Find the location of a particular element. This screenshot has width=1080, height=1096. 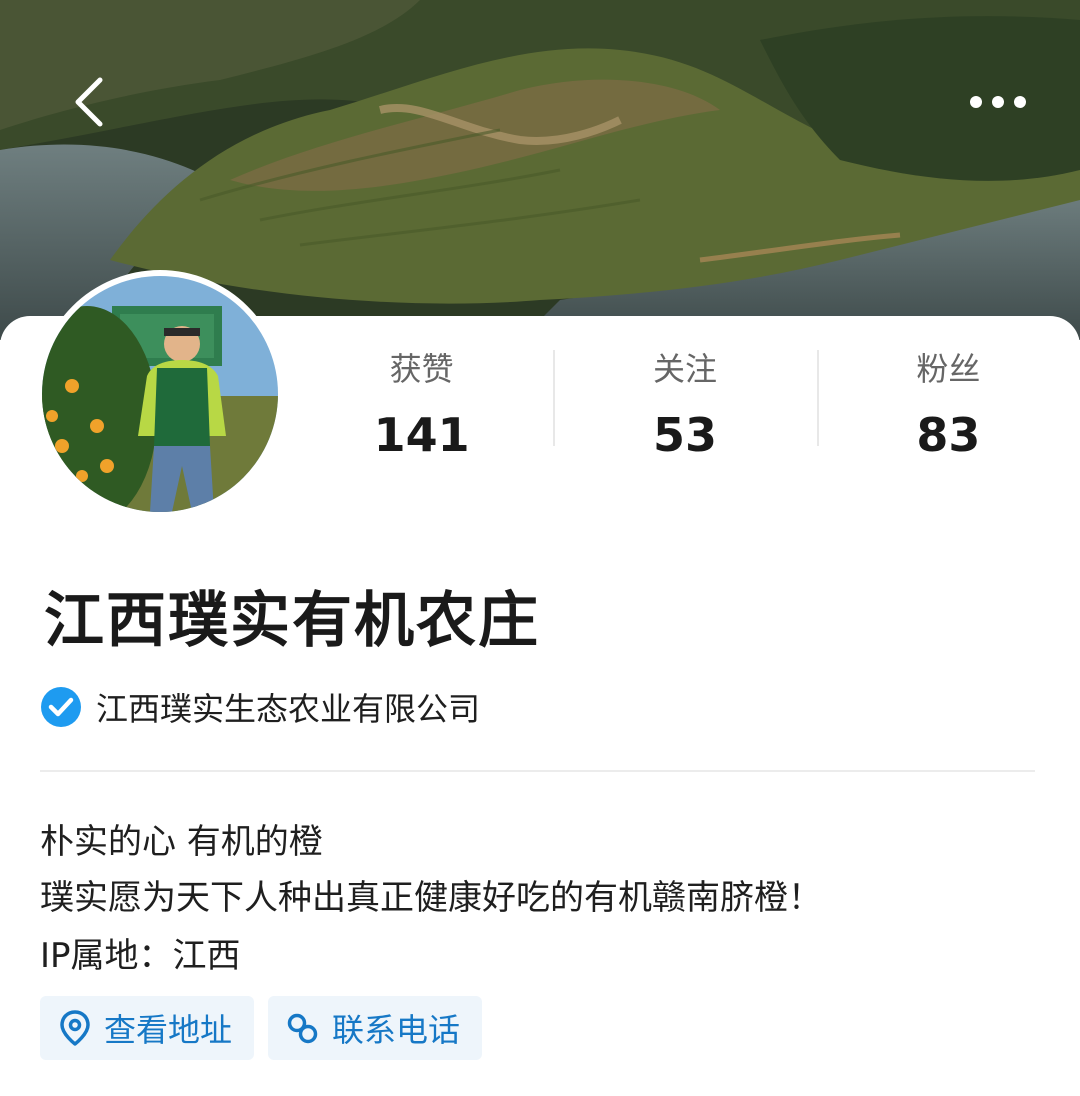

stat-value: 83 is located at coordinates (948, 435).